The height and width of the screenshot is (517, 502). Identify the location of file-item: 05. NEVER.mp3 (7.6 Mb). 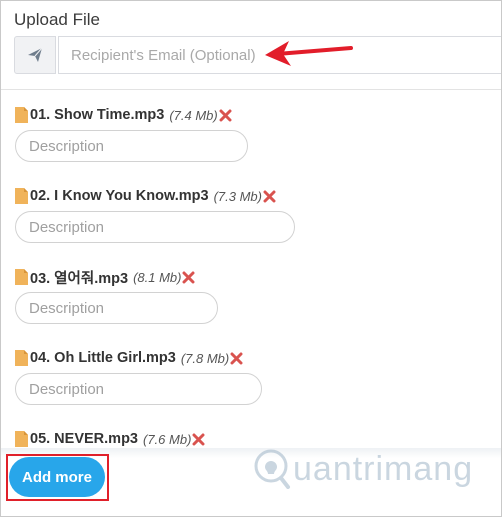
(110, 439).